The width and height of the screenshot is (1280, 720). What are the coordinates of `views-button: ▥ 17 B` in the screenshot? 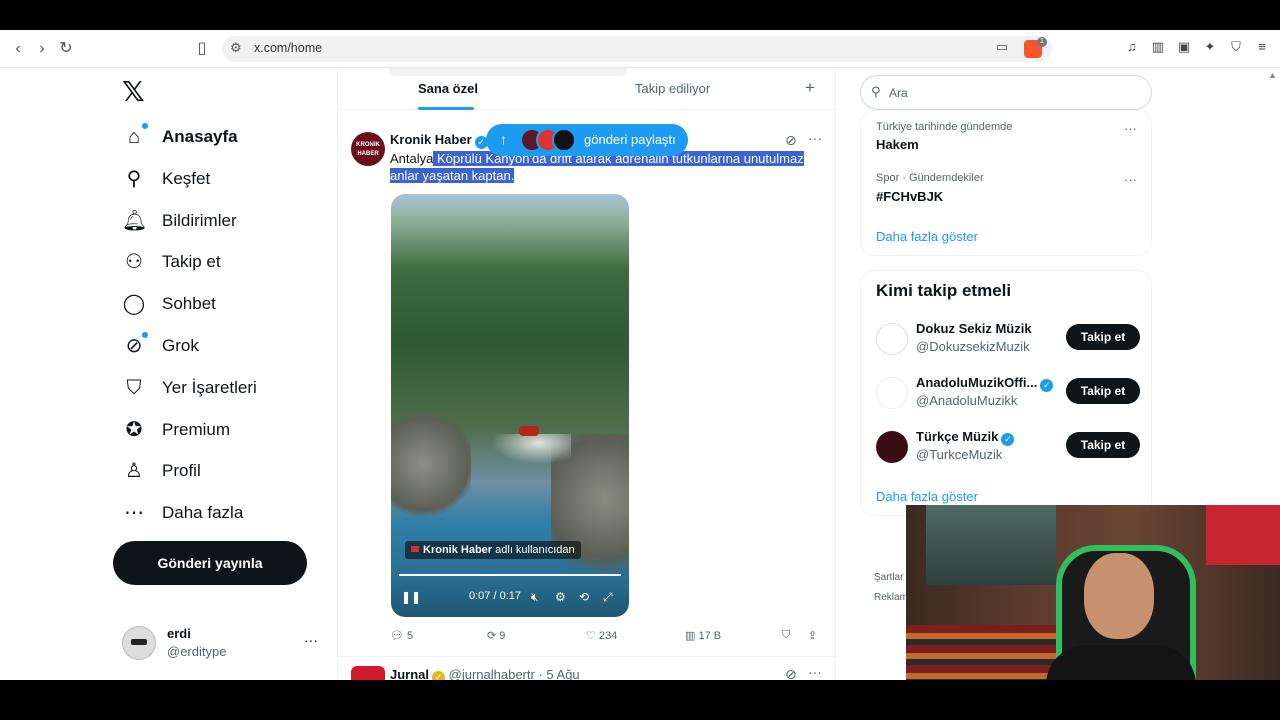 It's located at (703, 635).